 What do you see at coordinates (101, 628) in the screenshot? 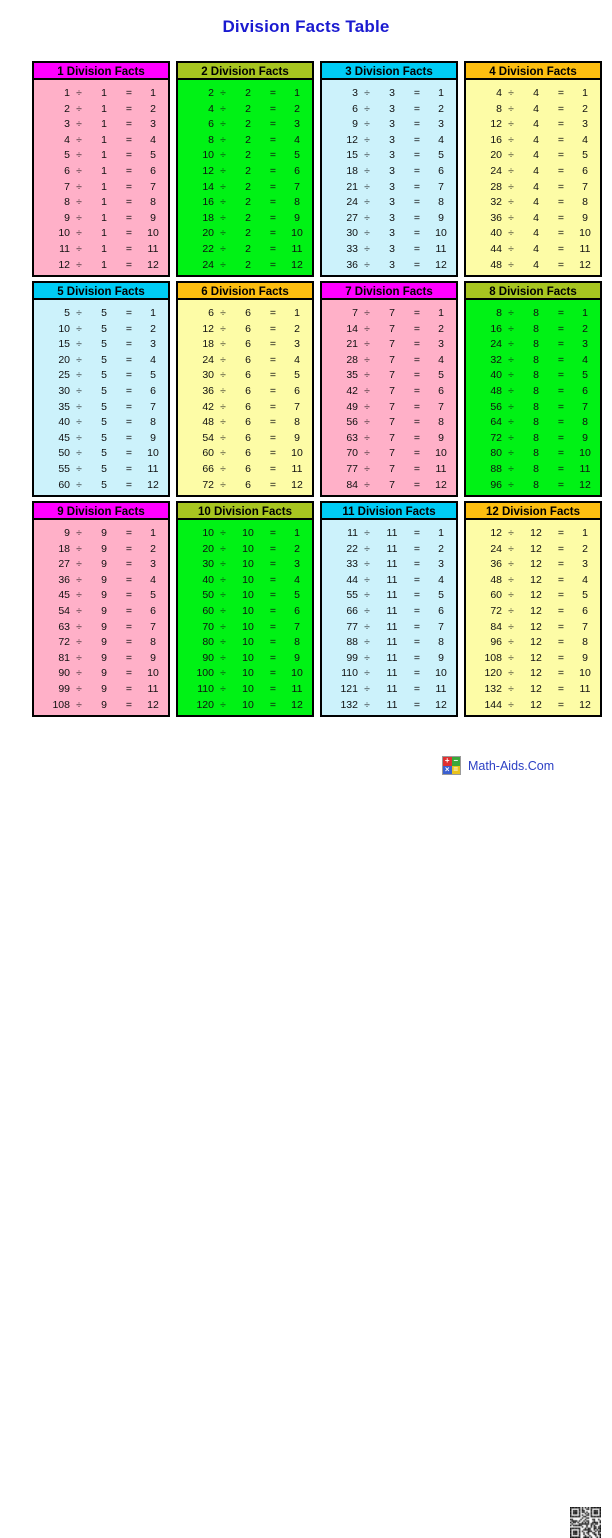
I see `fact-row: 63 ÷ 9 = 7` at bounding box center [101, 628].